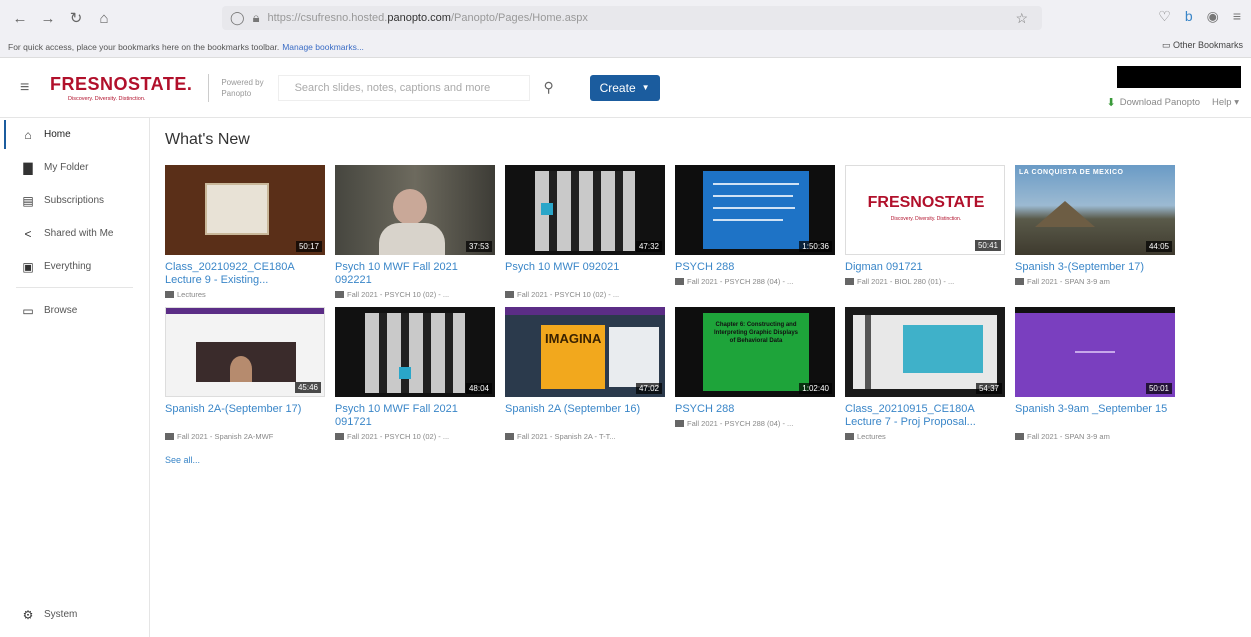 The width and height of the screenshot is (1251, 637). Describe the element at coordinates (585, 274) in the screenshot. I see `video-title: Psych 10 MWF 092021` at that location.